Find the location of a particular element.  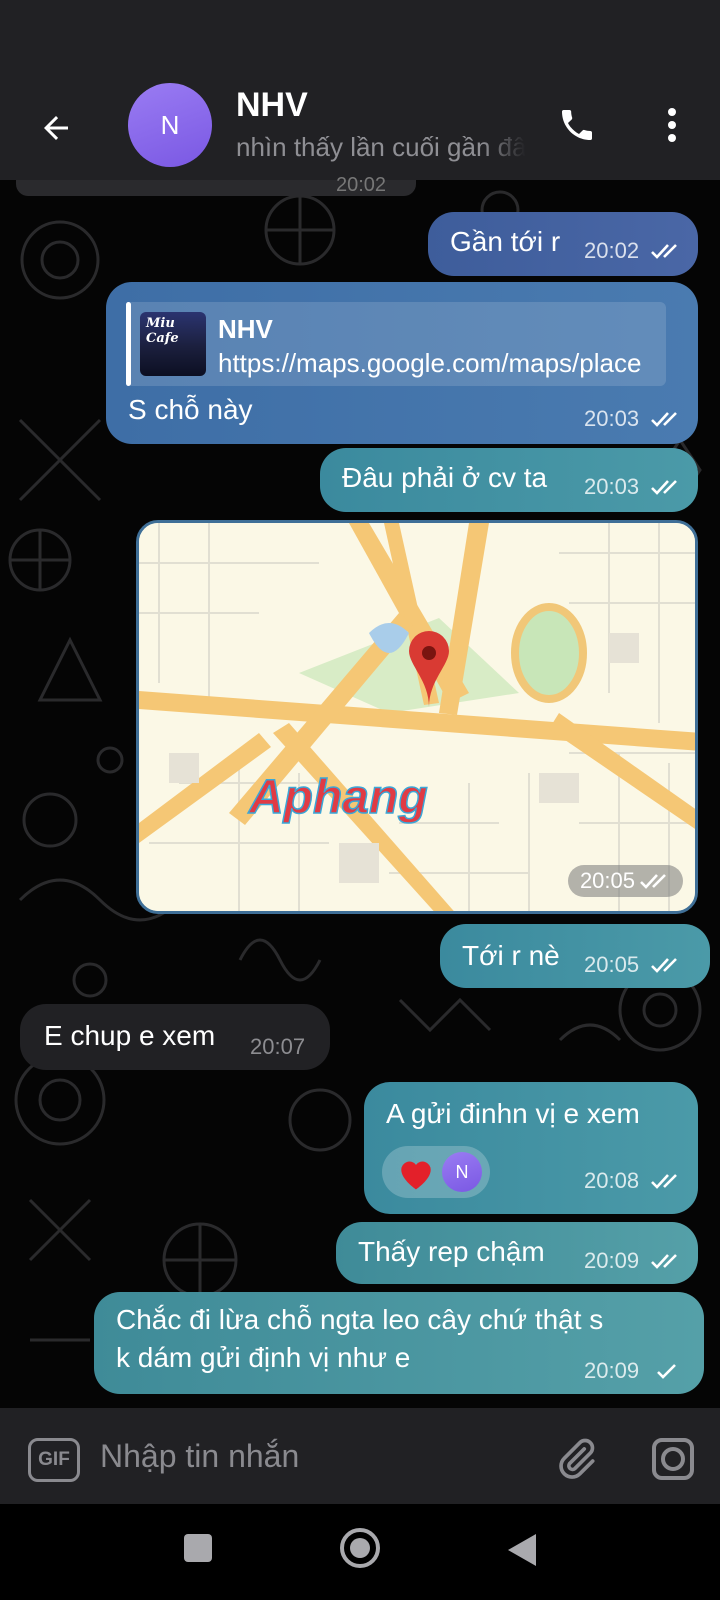

gif-icon: GIF is located at coordinates (54, 1459).